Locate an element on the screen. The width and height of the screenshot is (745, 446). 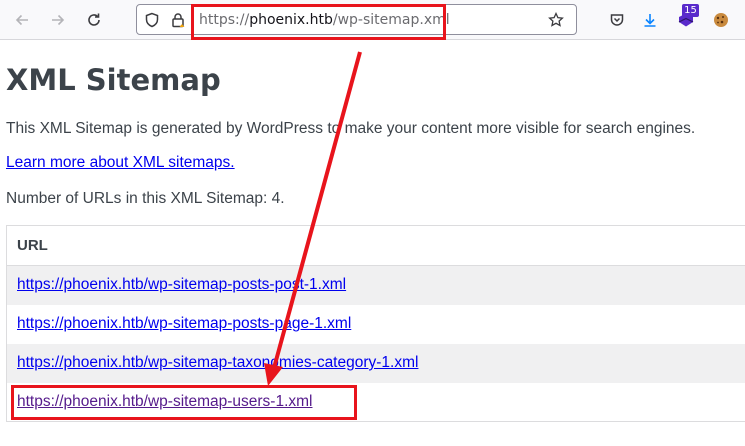
reload-button is located at coordinates (94, 20).